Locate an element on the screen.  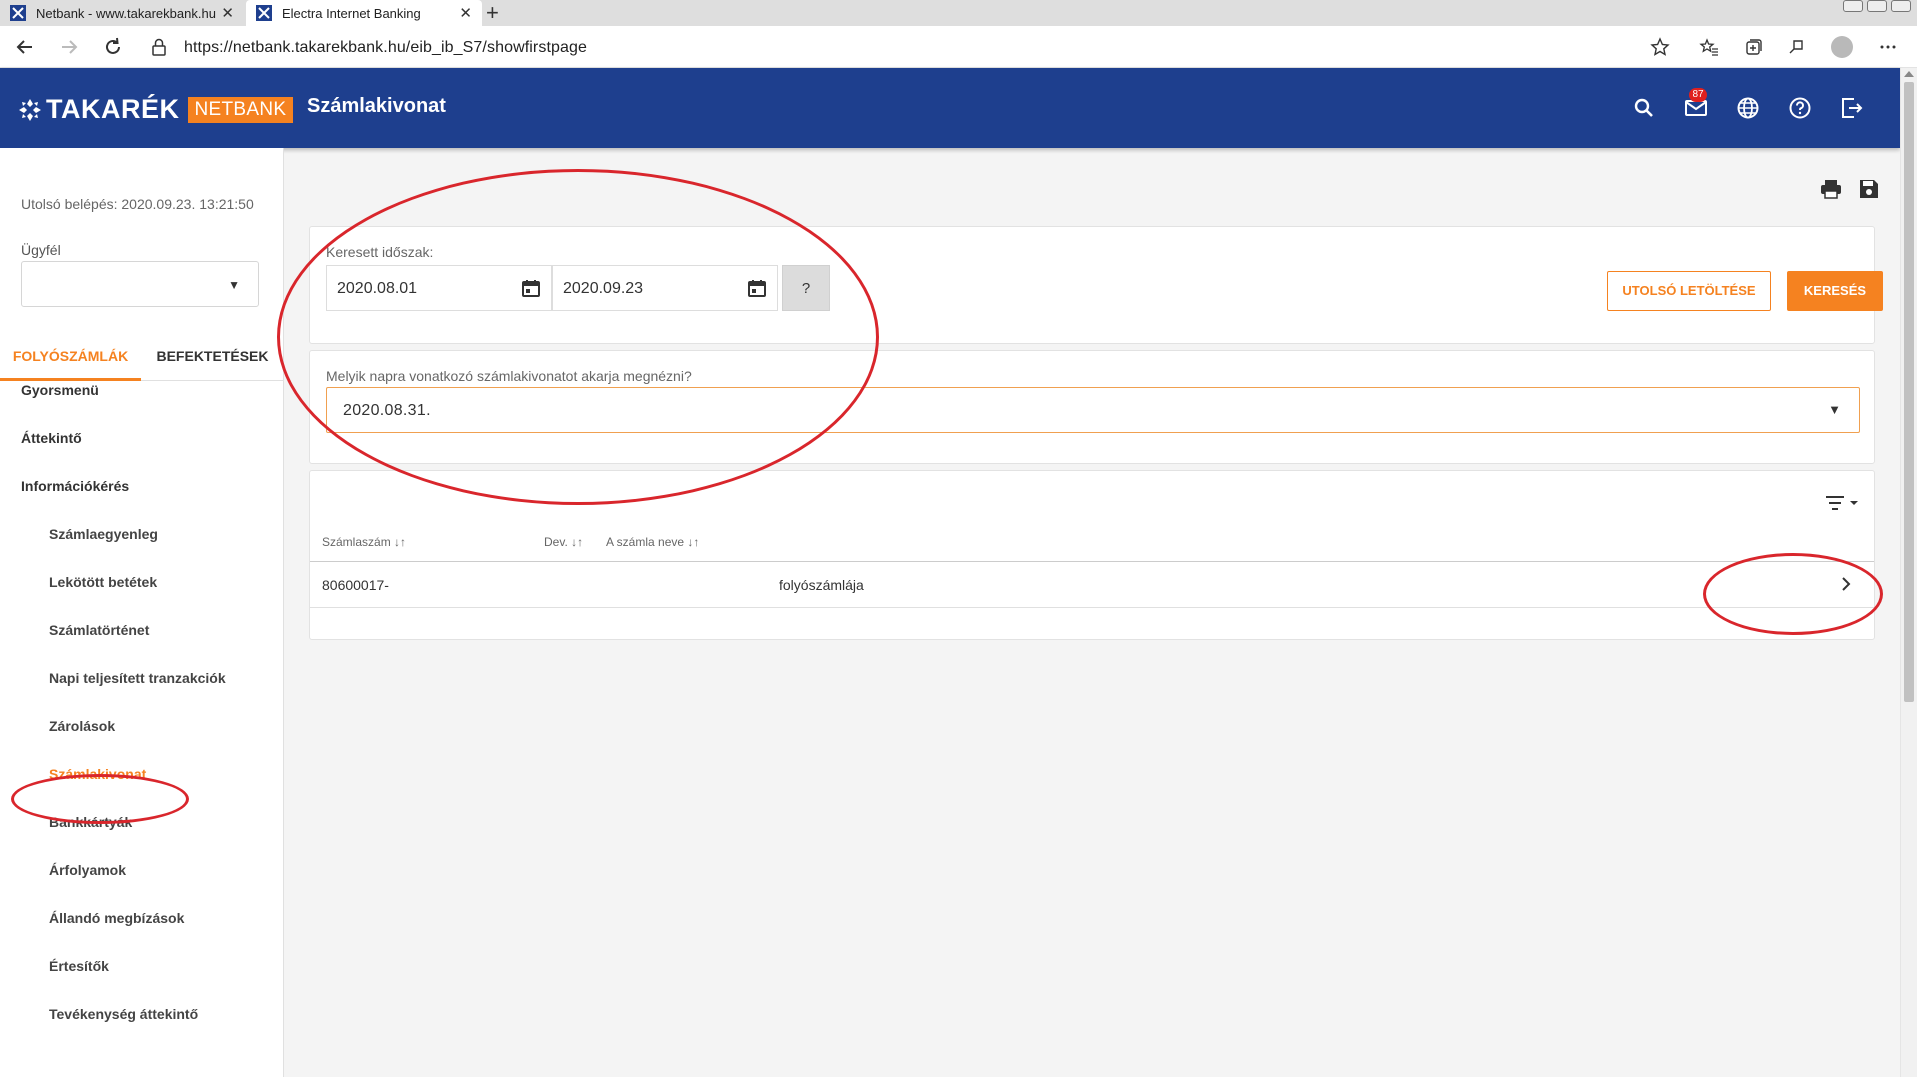
close-window-button is located at coordinates (1901, 6).